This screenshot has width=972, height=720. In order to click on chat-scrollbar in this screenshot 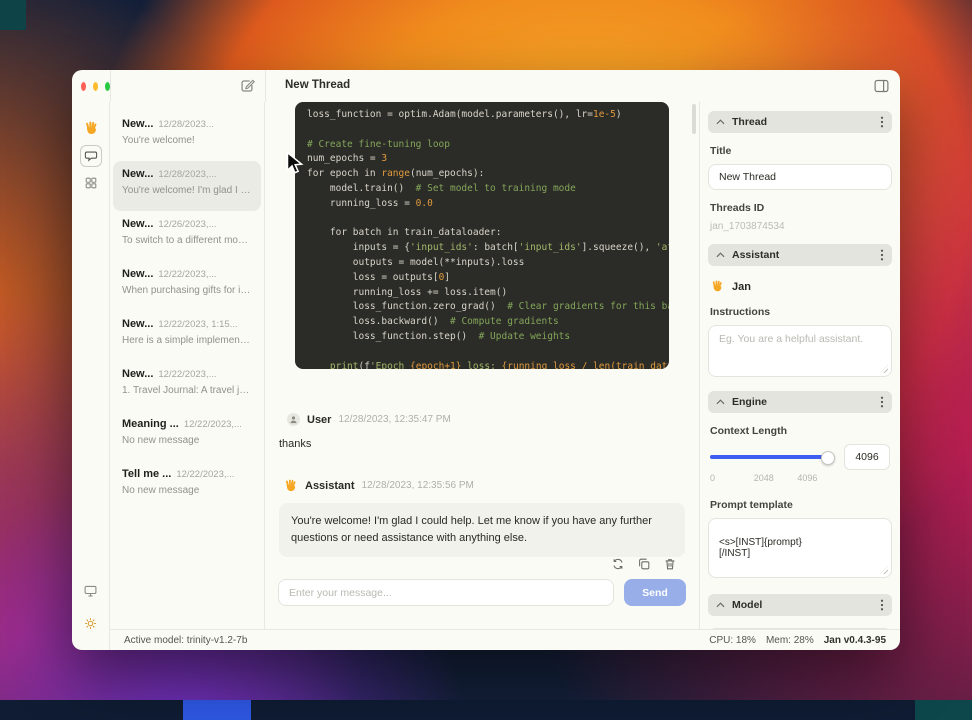, I will do `click(694, 119)`.